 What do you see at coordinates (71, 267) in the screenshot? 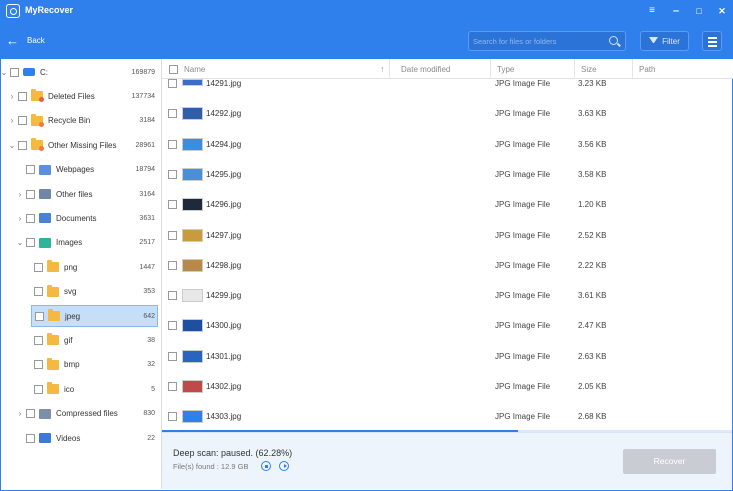
I see `tree-item-label: png` at bounding box center [71, 267].